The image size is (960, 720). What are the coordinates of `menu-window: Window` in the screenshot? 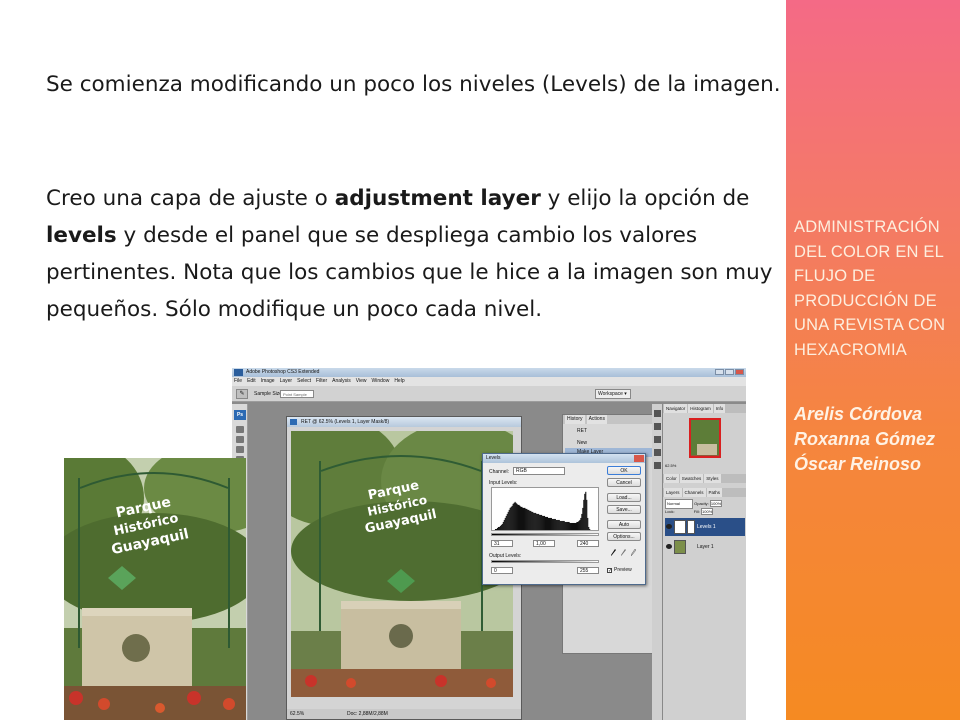 It's located at (381, 381).